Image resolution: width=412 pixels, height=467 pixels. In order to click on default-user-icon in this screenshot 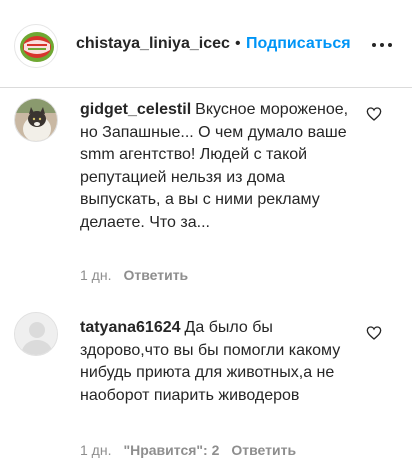, I will do `click(36, 334)`.